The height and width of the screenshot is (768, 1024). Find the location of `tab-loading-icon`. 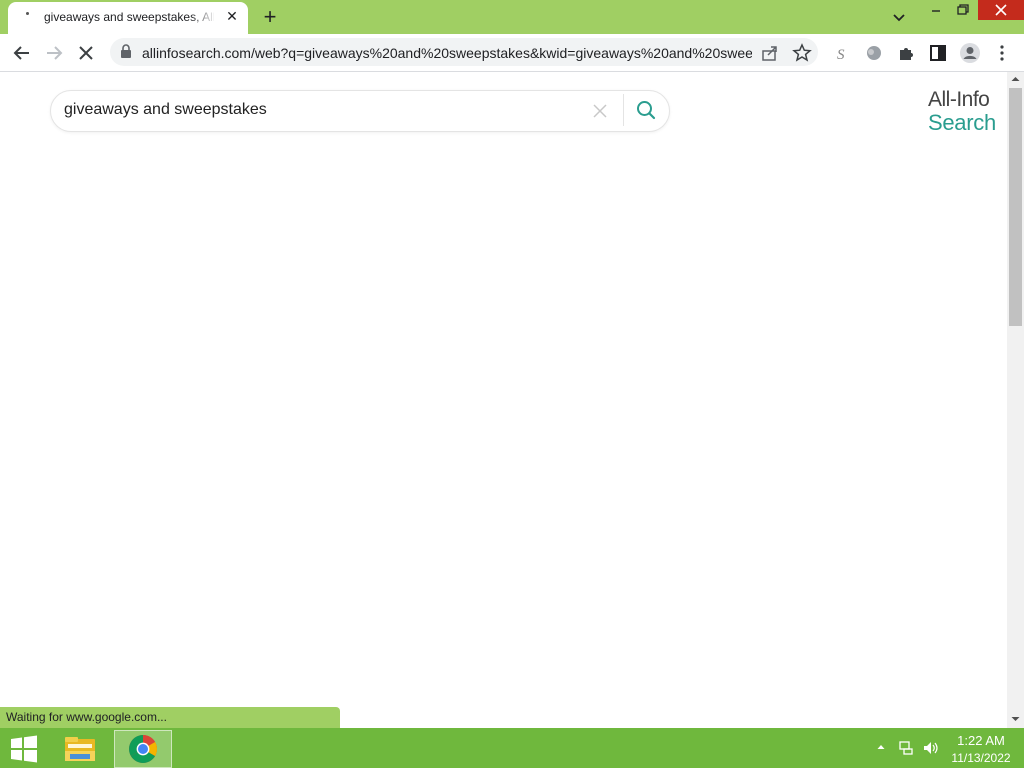

tab-loading-icon is located at coordinates (27, 13).